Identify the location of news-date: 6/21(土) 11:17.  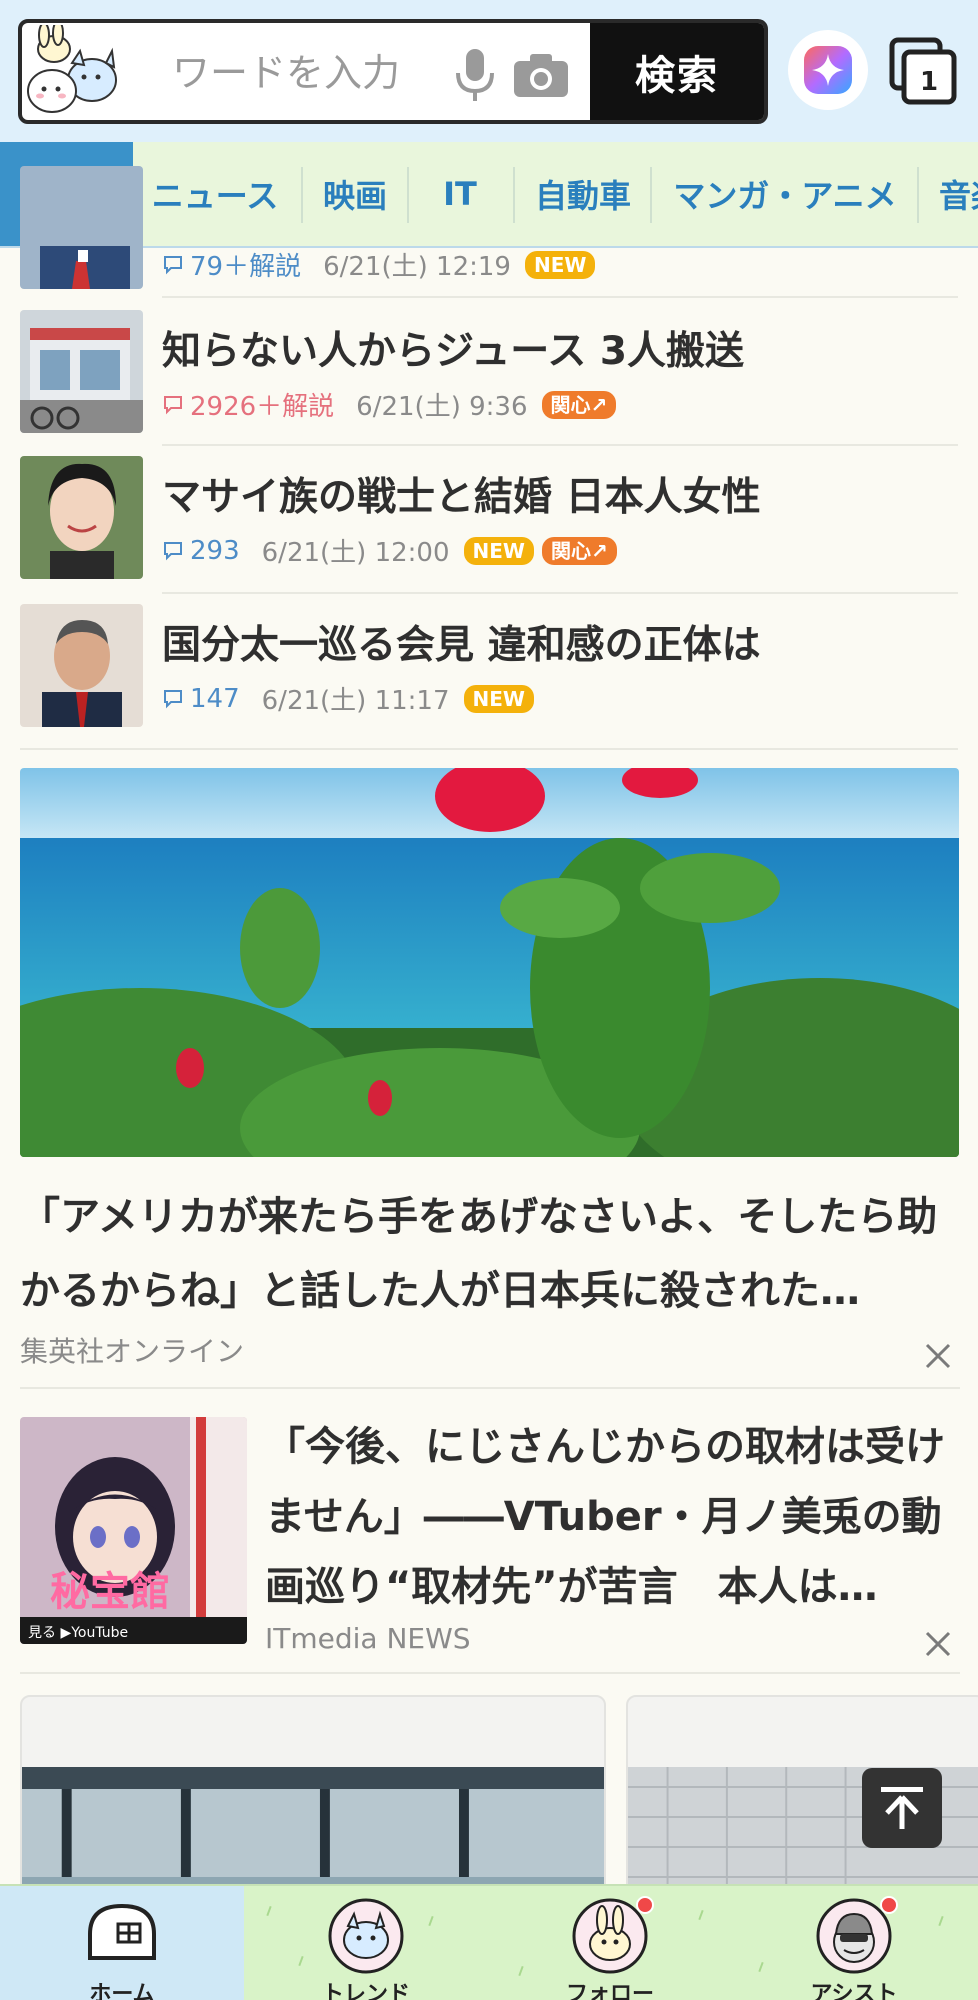
(355, 701).